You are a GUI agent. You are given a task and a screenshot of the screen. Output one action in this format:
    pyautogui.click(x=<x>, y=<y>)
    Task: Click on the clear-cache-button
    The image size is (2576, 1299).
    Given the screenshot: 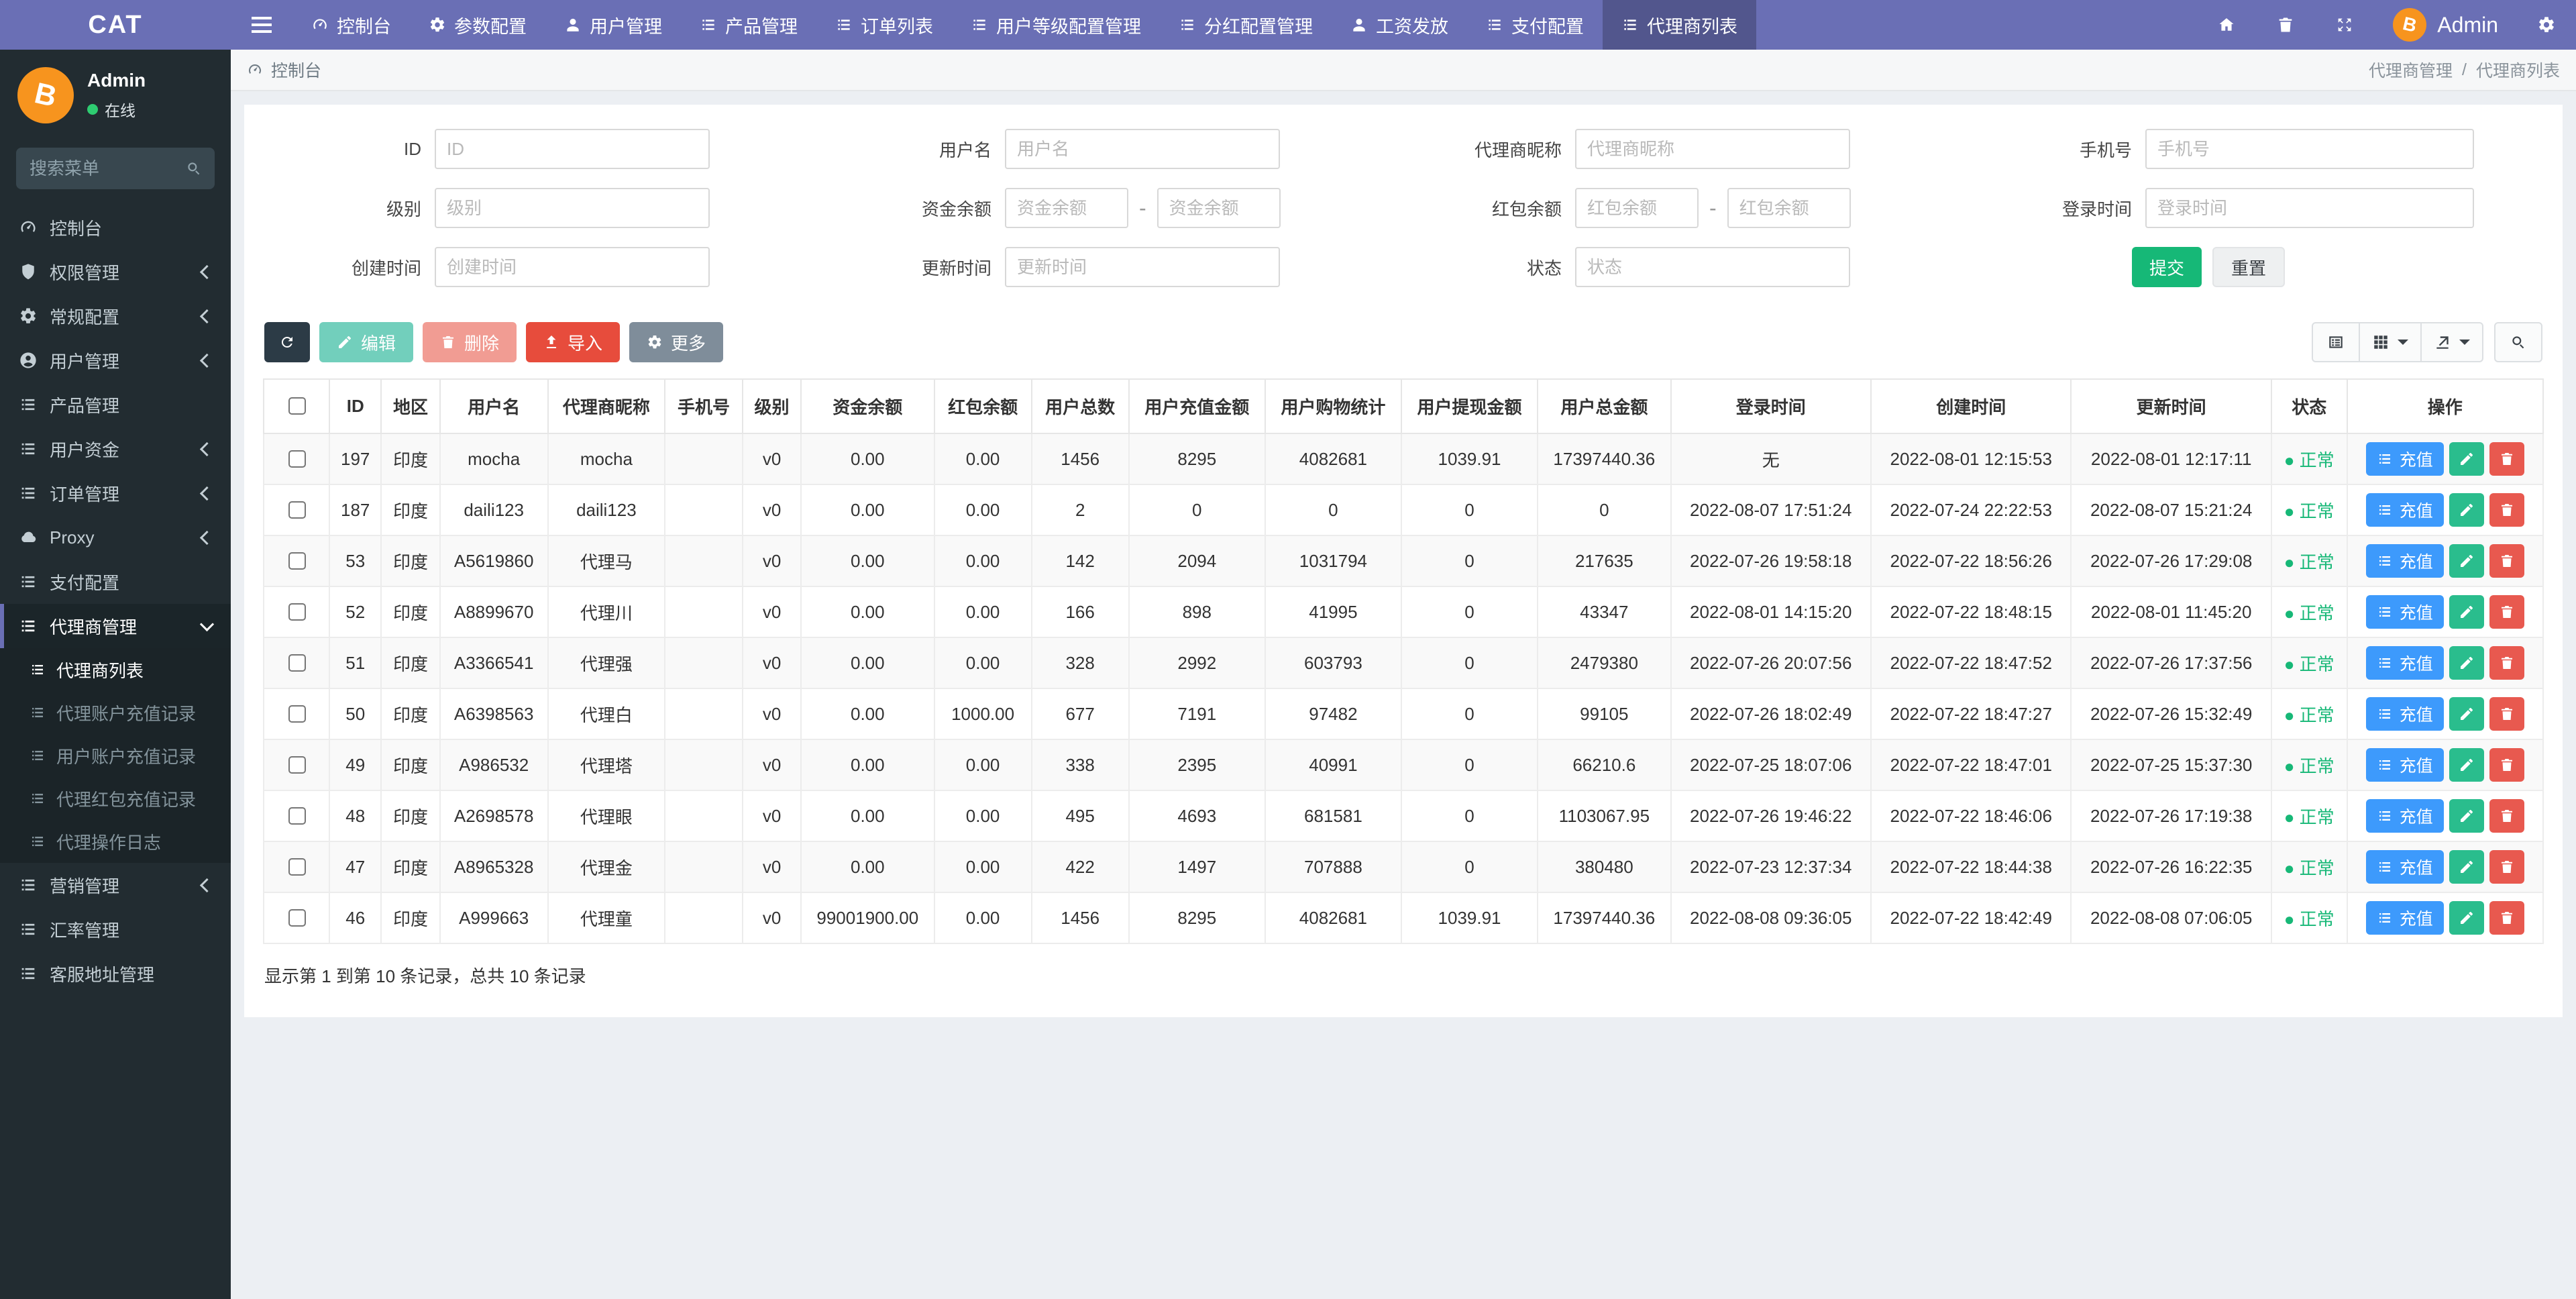 What is the action you would take?
    pyautogui.click(x=2285, y=25)
    